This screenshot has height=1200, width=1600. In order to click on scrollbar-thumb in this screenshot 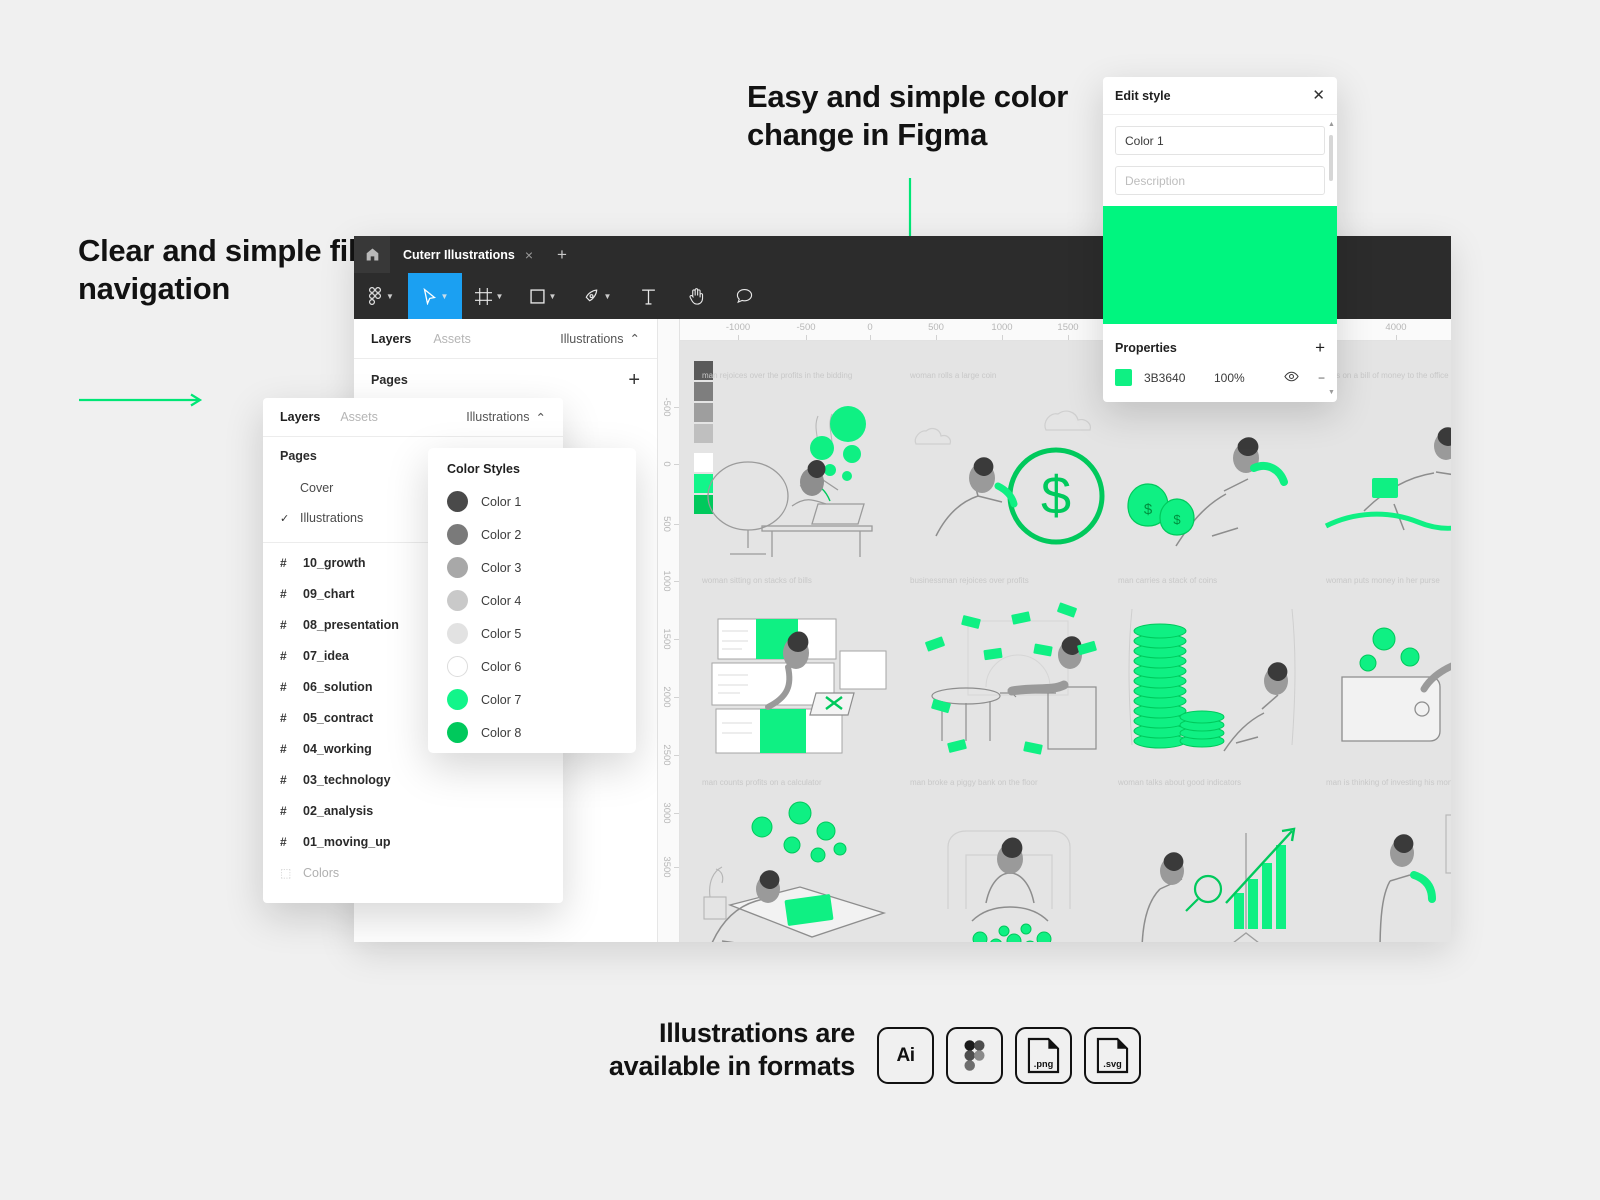, I will do `click(1331, 158)`.